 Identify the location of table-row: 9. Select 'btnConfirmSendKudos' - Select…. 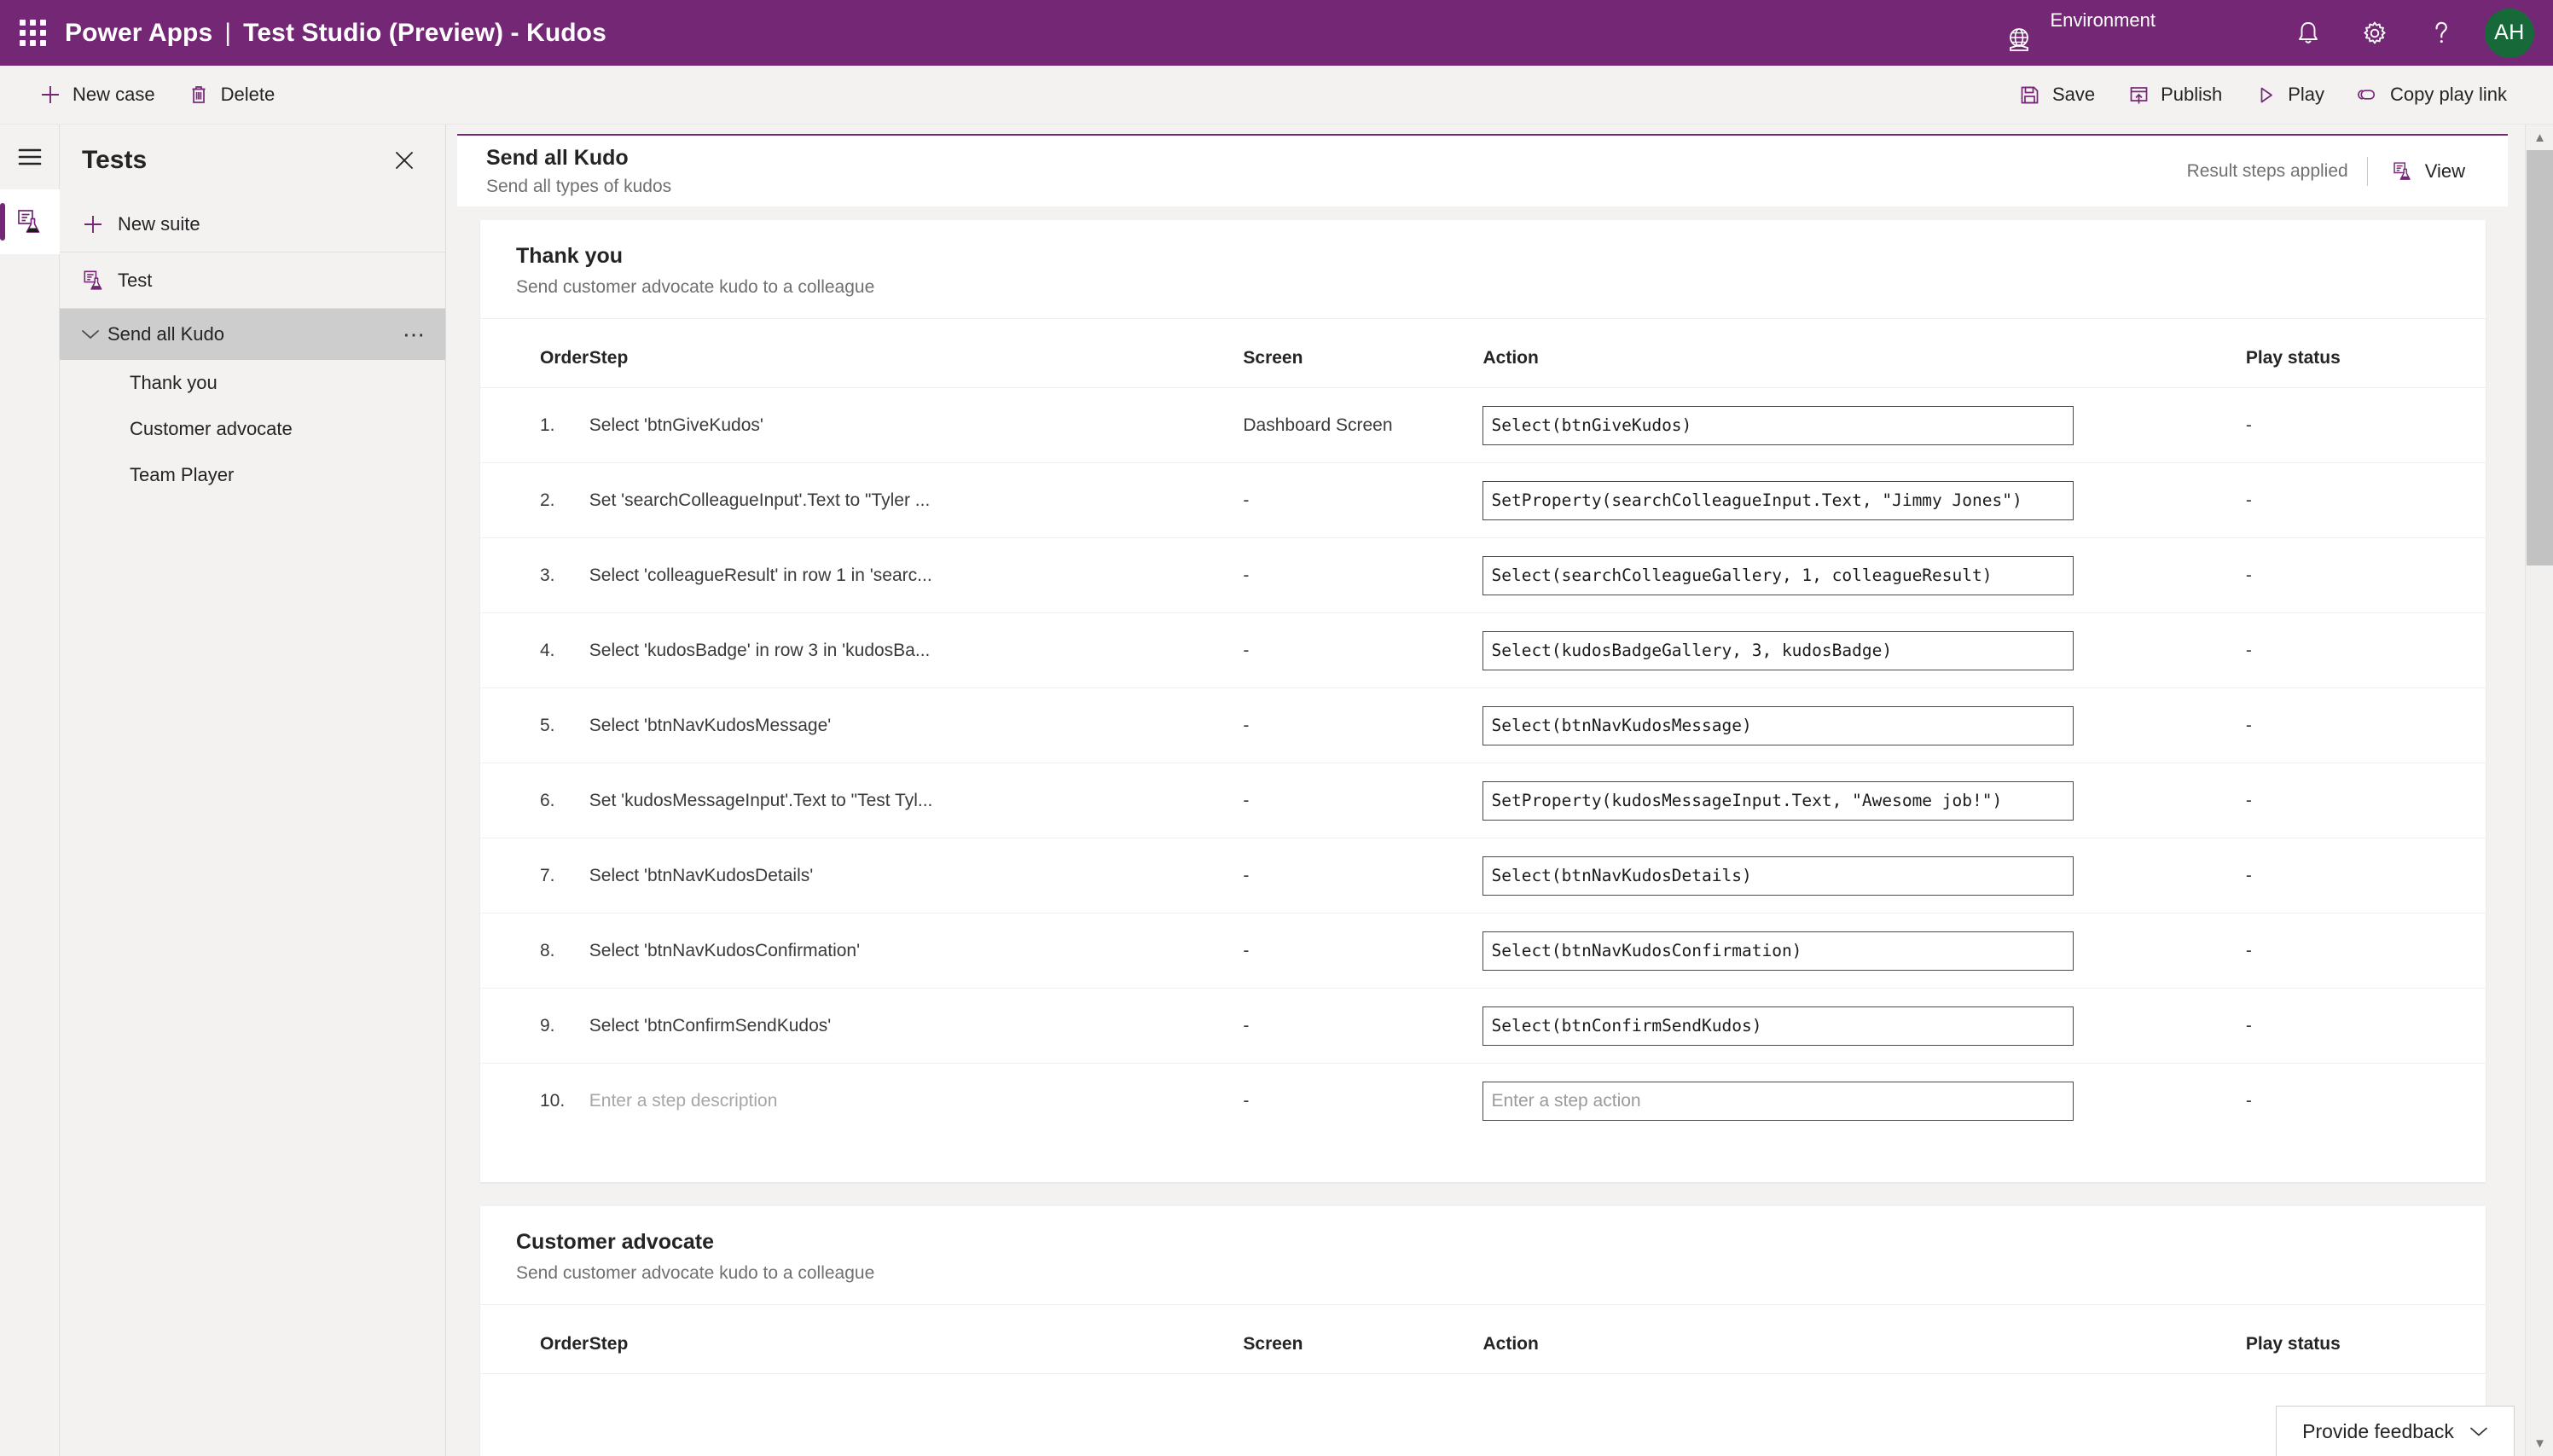
(1483, 1026).